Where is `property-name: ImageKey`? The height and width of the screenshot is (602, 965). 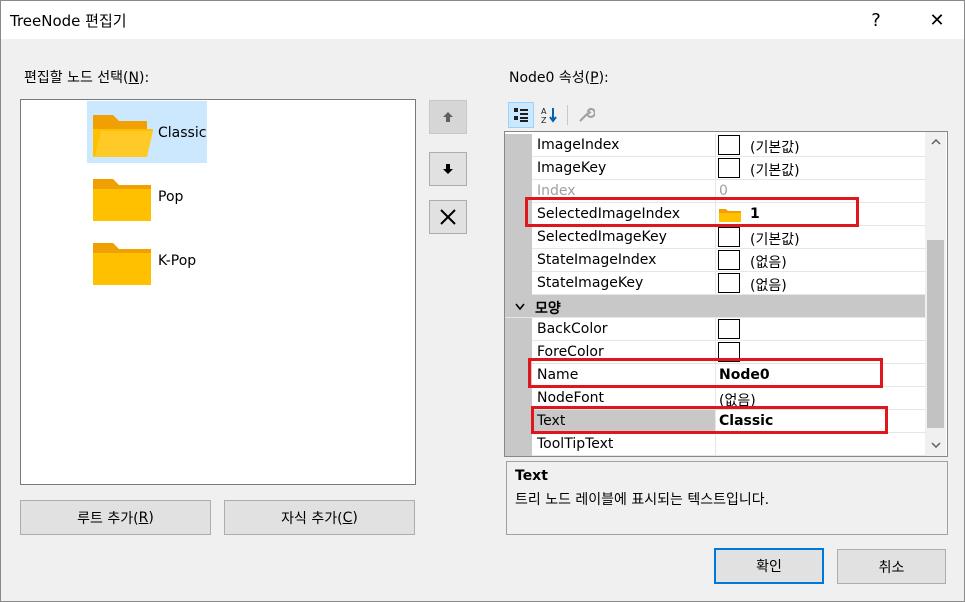 property-name: ImageKey is located at coordinates (572, 168).